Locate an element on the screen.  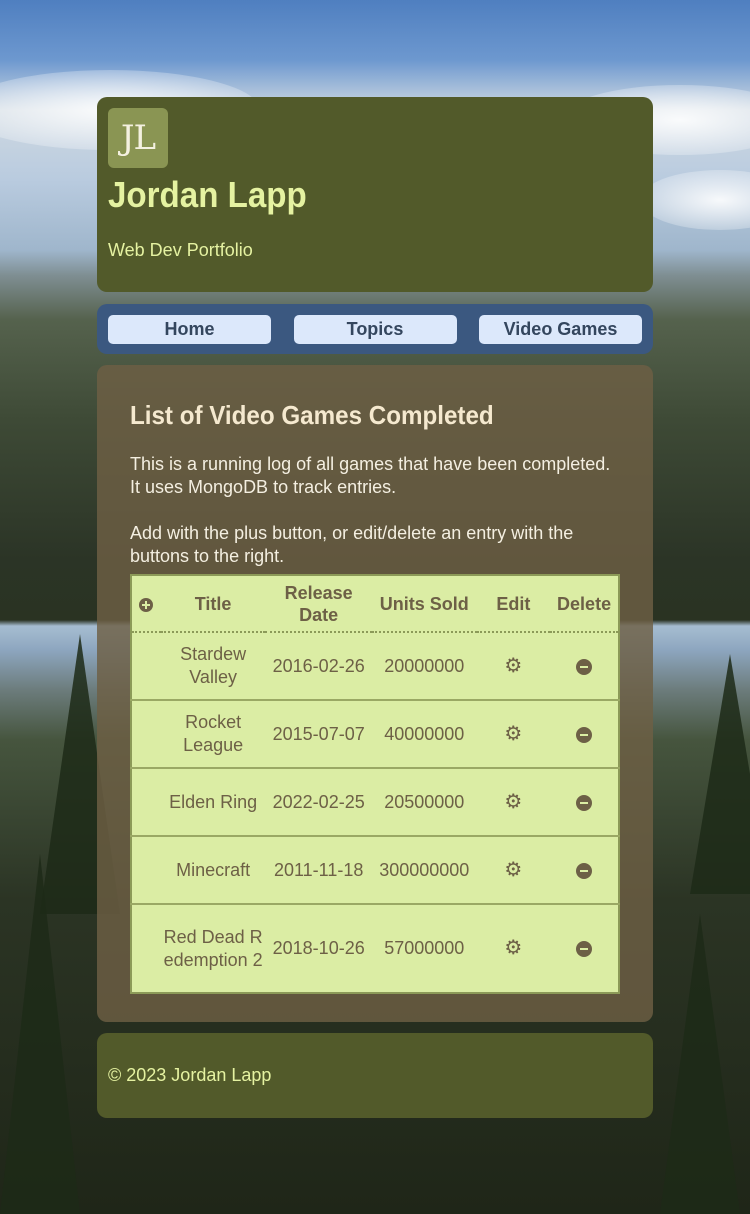
cell-units-sold: 57000000 is located at coordinates (424, 948).